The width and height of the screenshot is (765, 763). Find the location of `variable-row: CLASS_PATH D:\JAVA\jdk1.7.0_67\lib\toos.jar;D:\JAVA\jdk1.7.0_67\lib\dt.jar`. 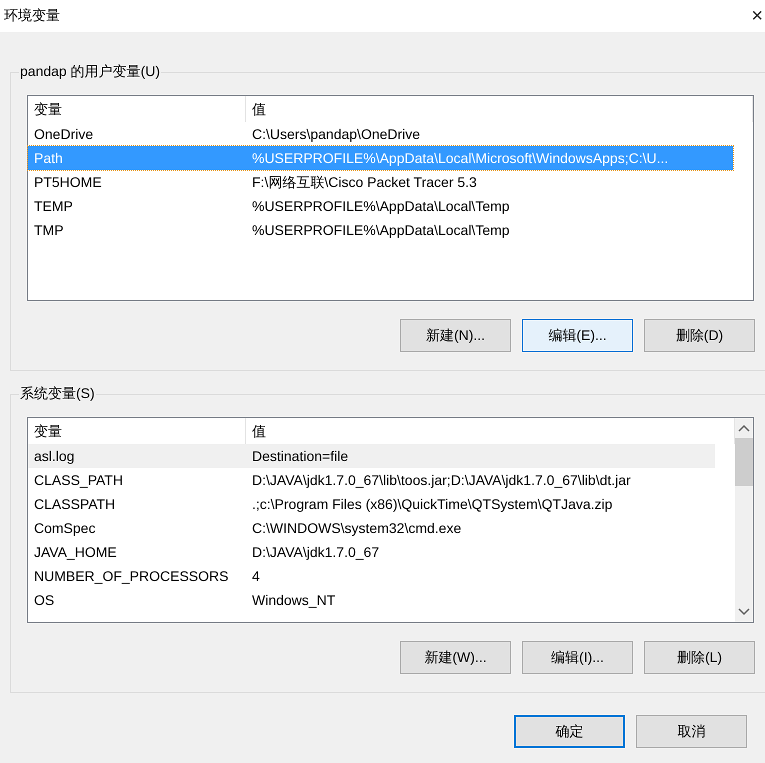

variable-row: CLASS_PATH D:\JAVA\jdk1.7.0_67\lib\toos.jar;D:\JAVA\jdk1.7.0_67\lib\dt.jar is located at coordinates (371, 480).